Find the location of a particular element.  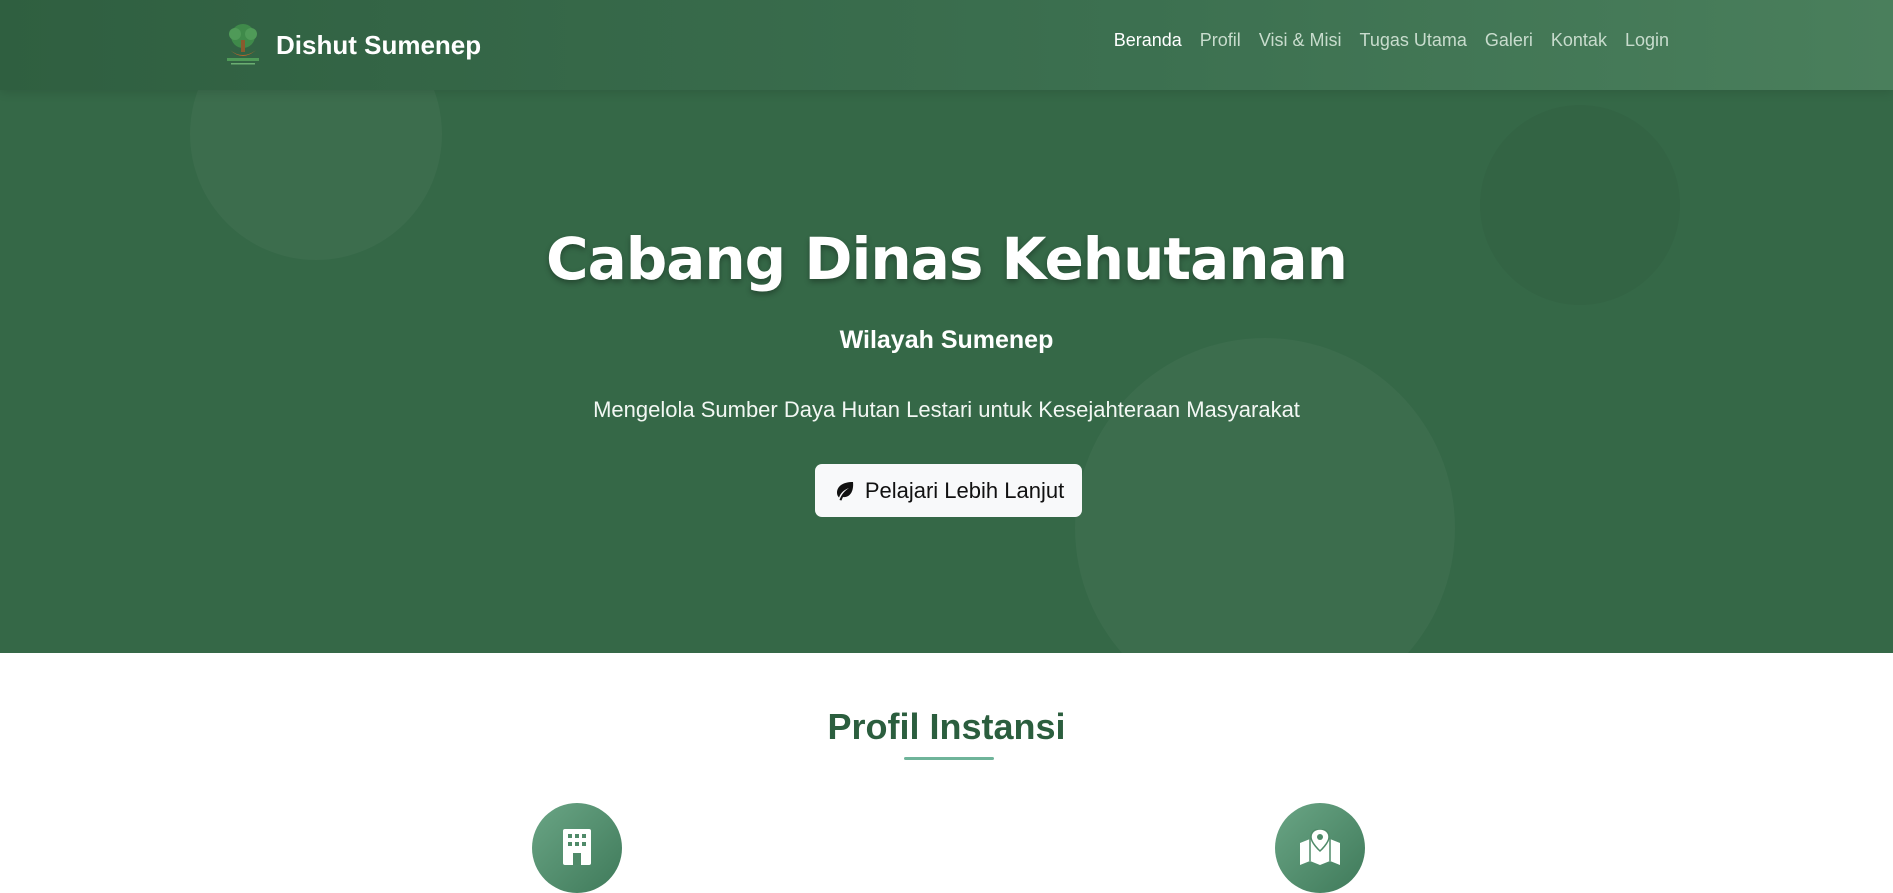

tree-logo-icon is located at coordinates (243, 44).